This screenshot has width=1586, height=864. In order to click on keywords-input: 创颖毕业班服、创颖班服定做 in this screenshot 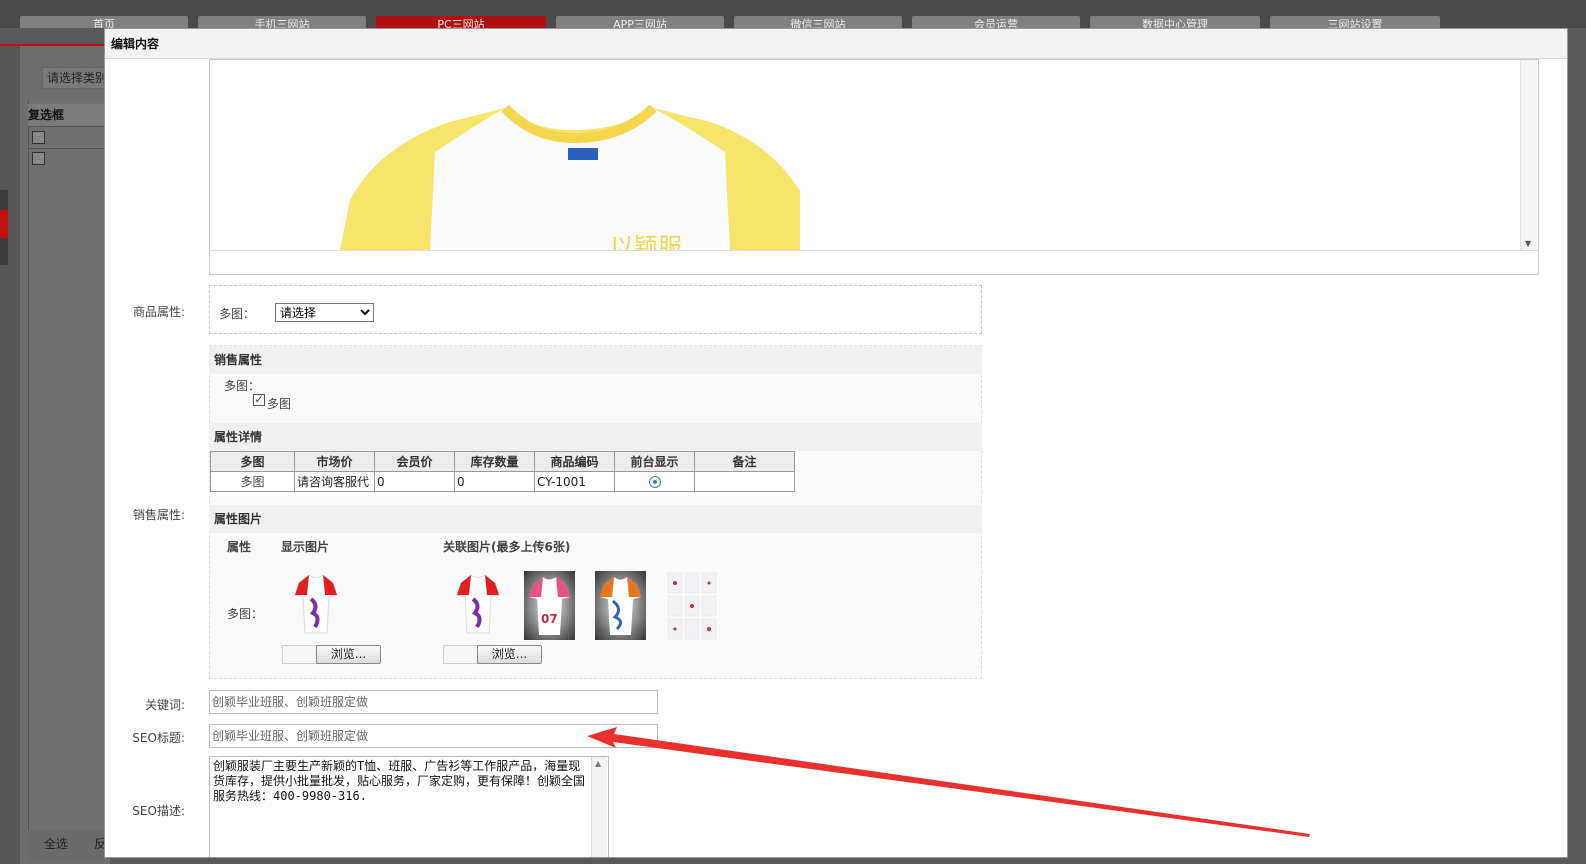, I will do `click(433, 702)`.